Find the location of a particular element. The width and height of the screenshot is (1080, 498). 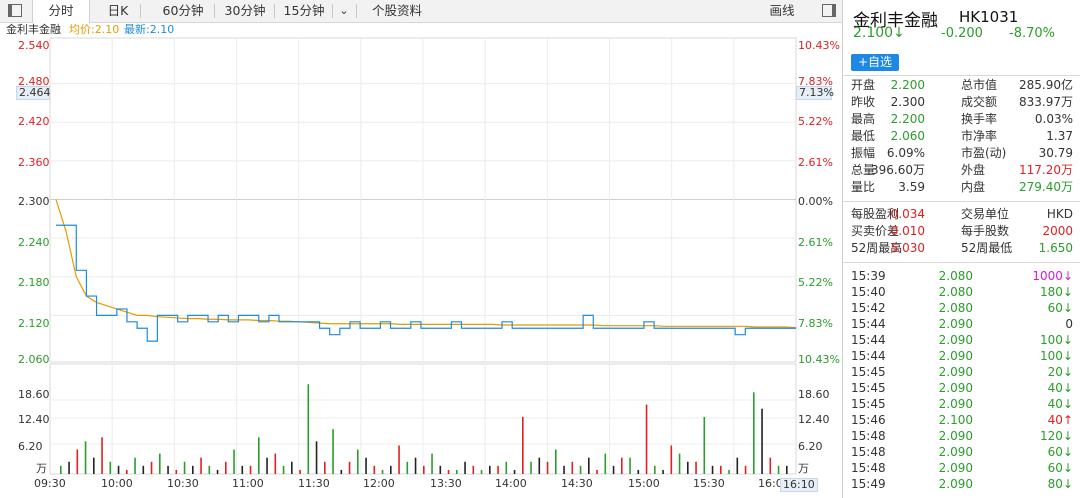

trade-row: 15:48 2.090 60↓ is located at coordinates (961, 468).